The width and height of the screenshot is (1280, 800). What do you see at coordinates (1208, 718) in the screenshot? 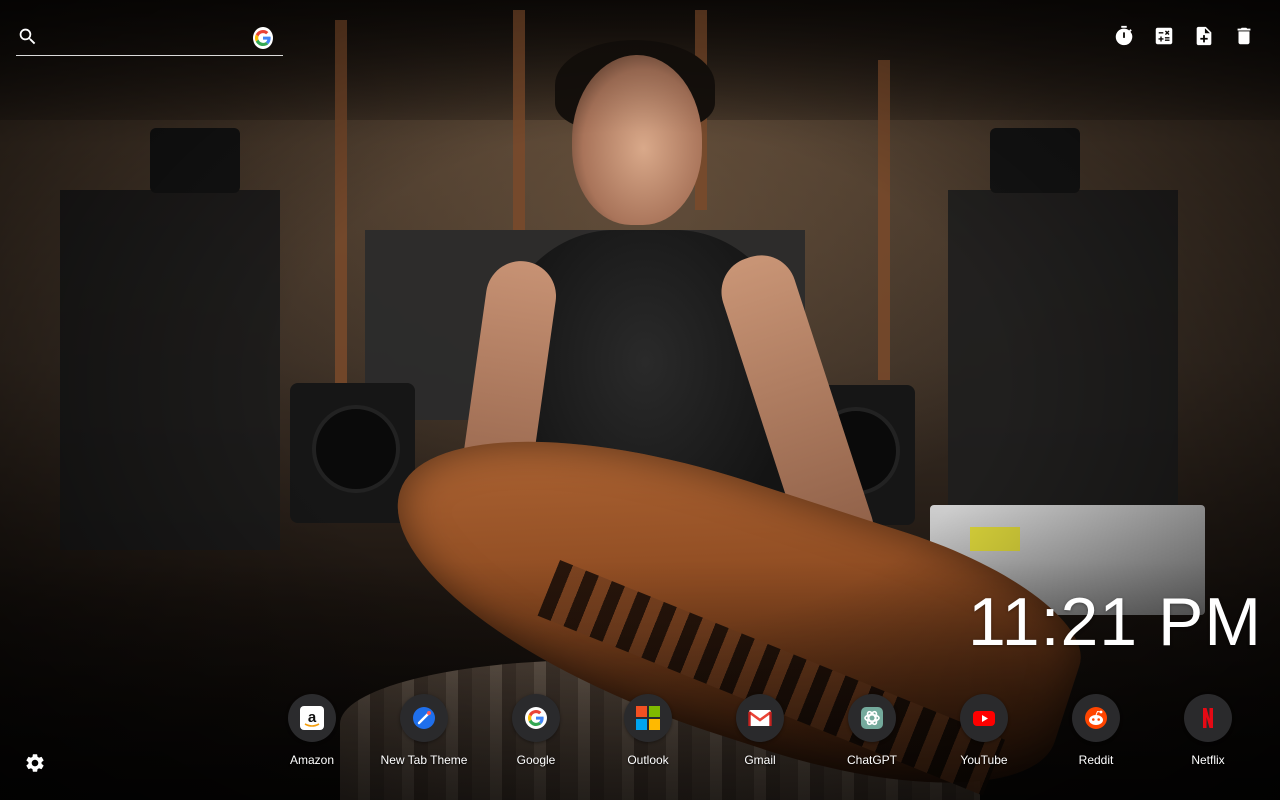
I see `netflix-icon` at bounding box center [1208, 718].